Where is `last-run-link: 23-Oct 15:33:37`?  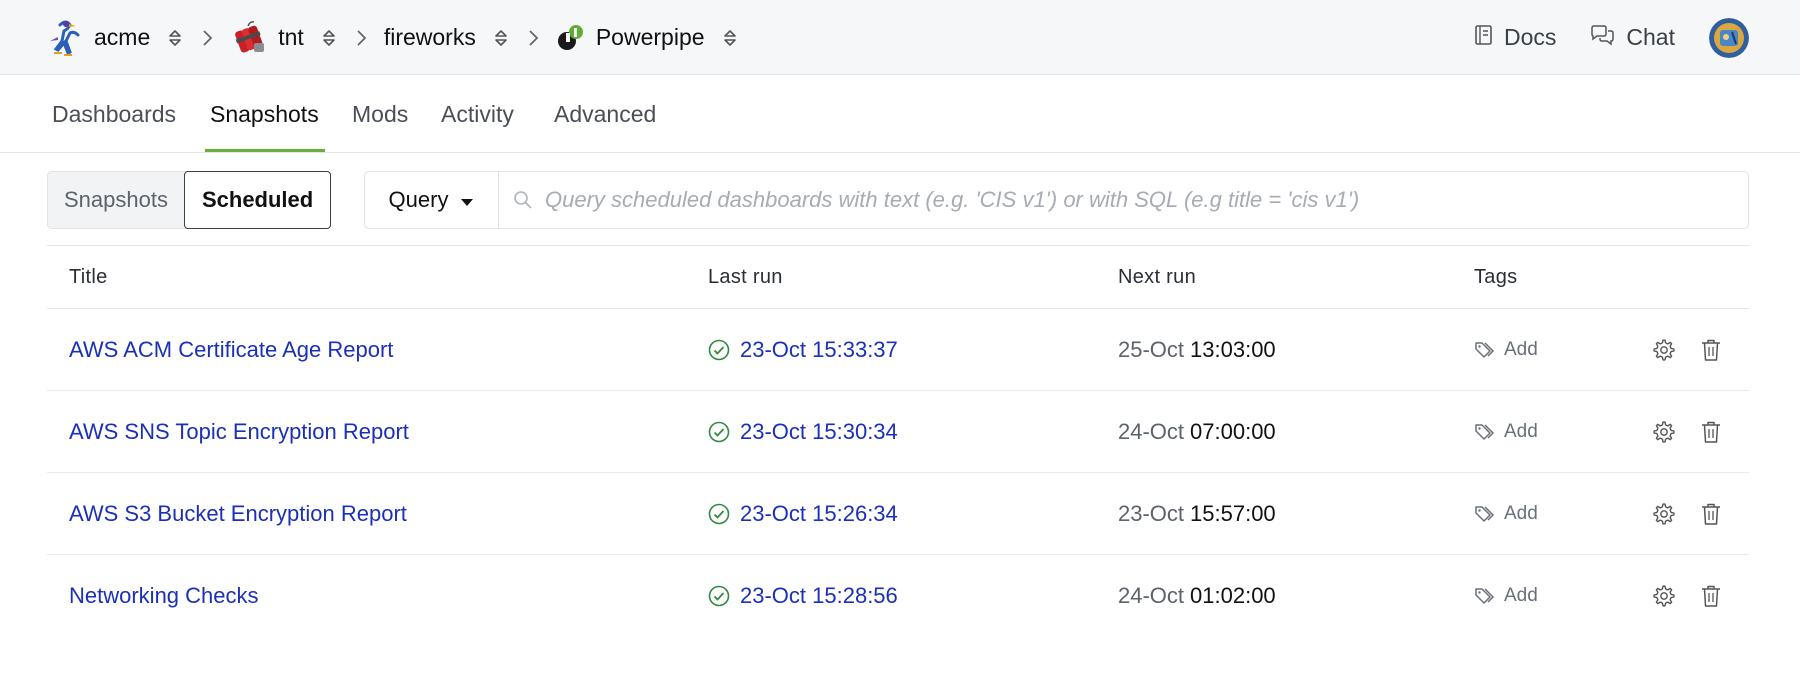 last-run-link: 23-Oct 15:33:37 is located at coordinates (803, 350).